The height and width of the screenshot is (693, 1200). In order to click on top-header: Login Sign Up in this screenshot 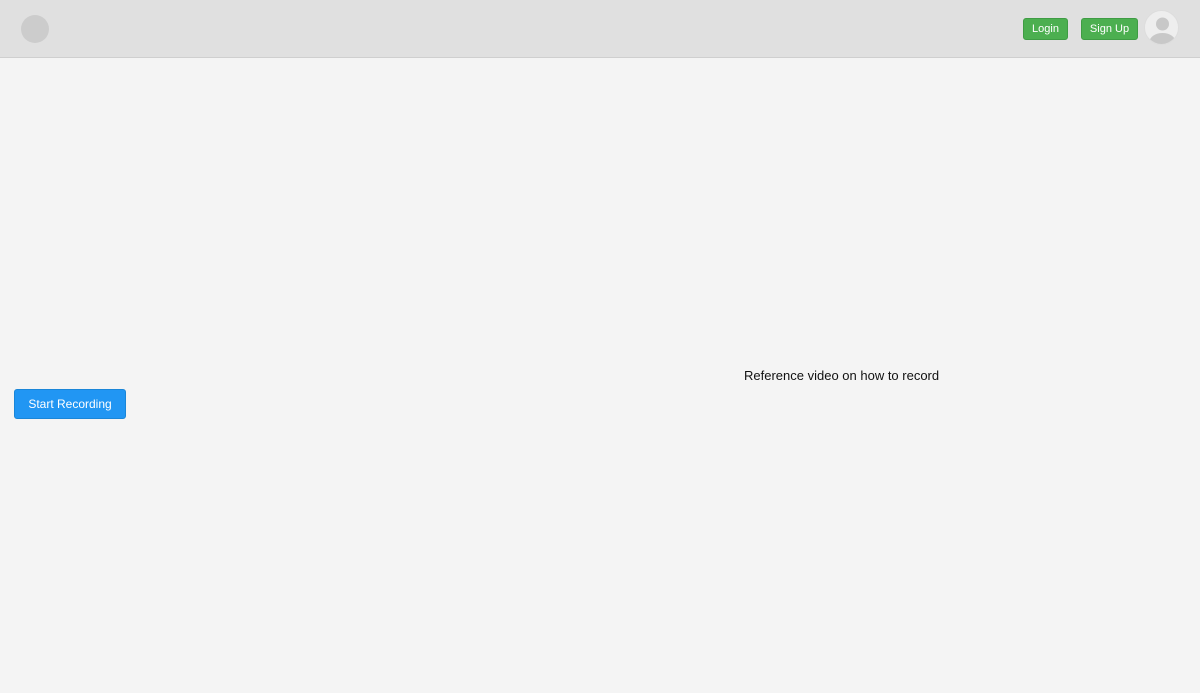, I will do `click(600, 29)`.